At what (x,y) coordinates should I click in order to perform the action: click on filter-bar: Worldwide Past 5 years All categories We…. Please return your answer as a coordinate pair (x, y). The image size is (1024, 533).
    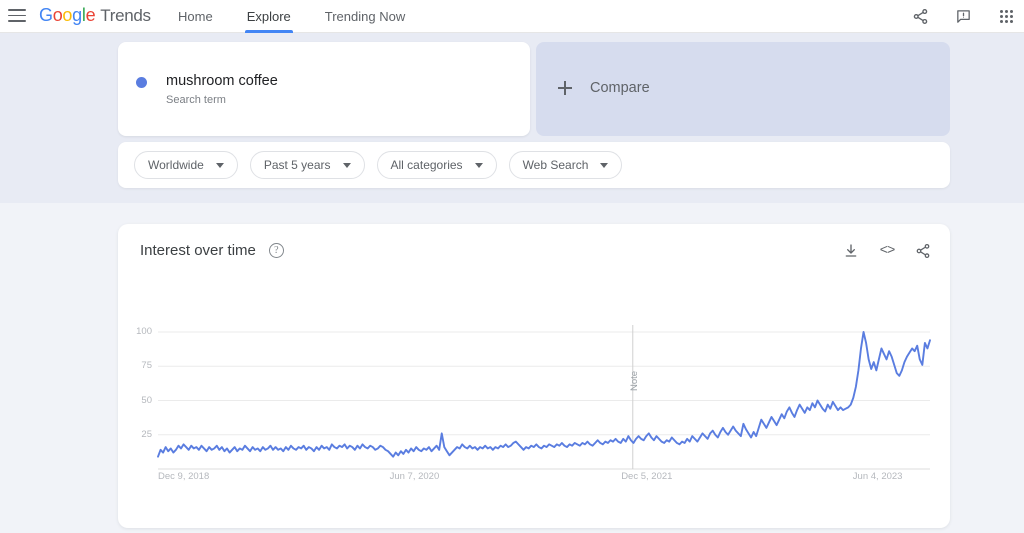
    Looking at the image, I should click on (534, 165).